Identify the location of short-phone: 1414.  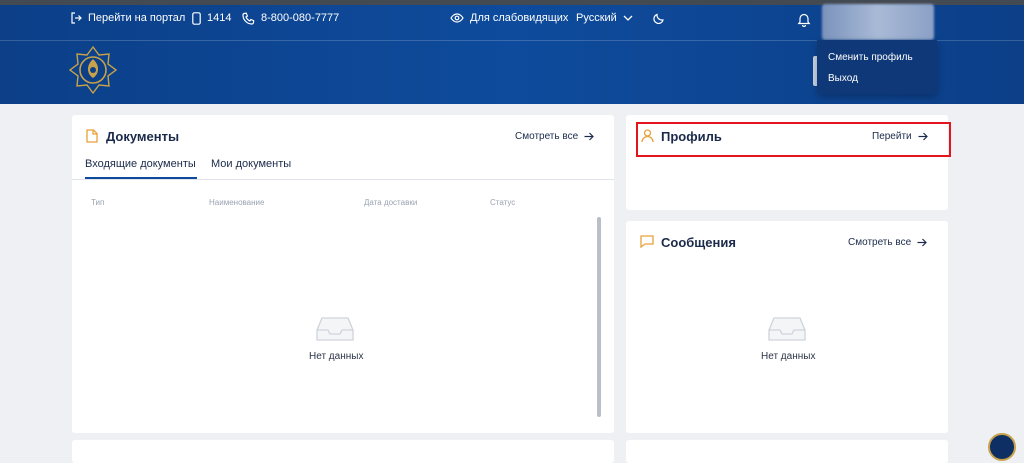
(211, 18).